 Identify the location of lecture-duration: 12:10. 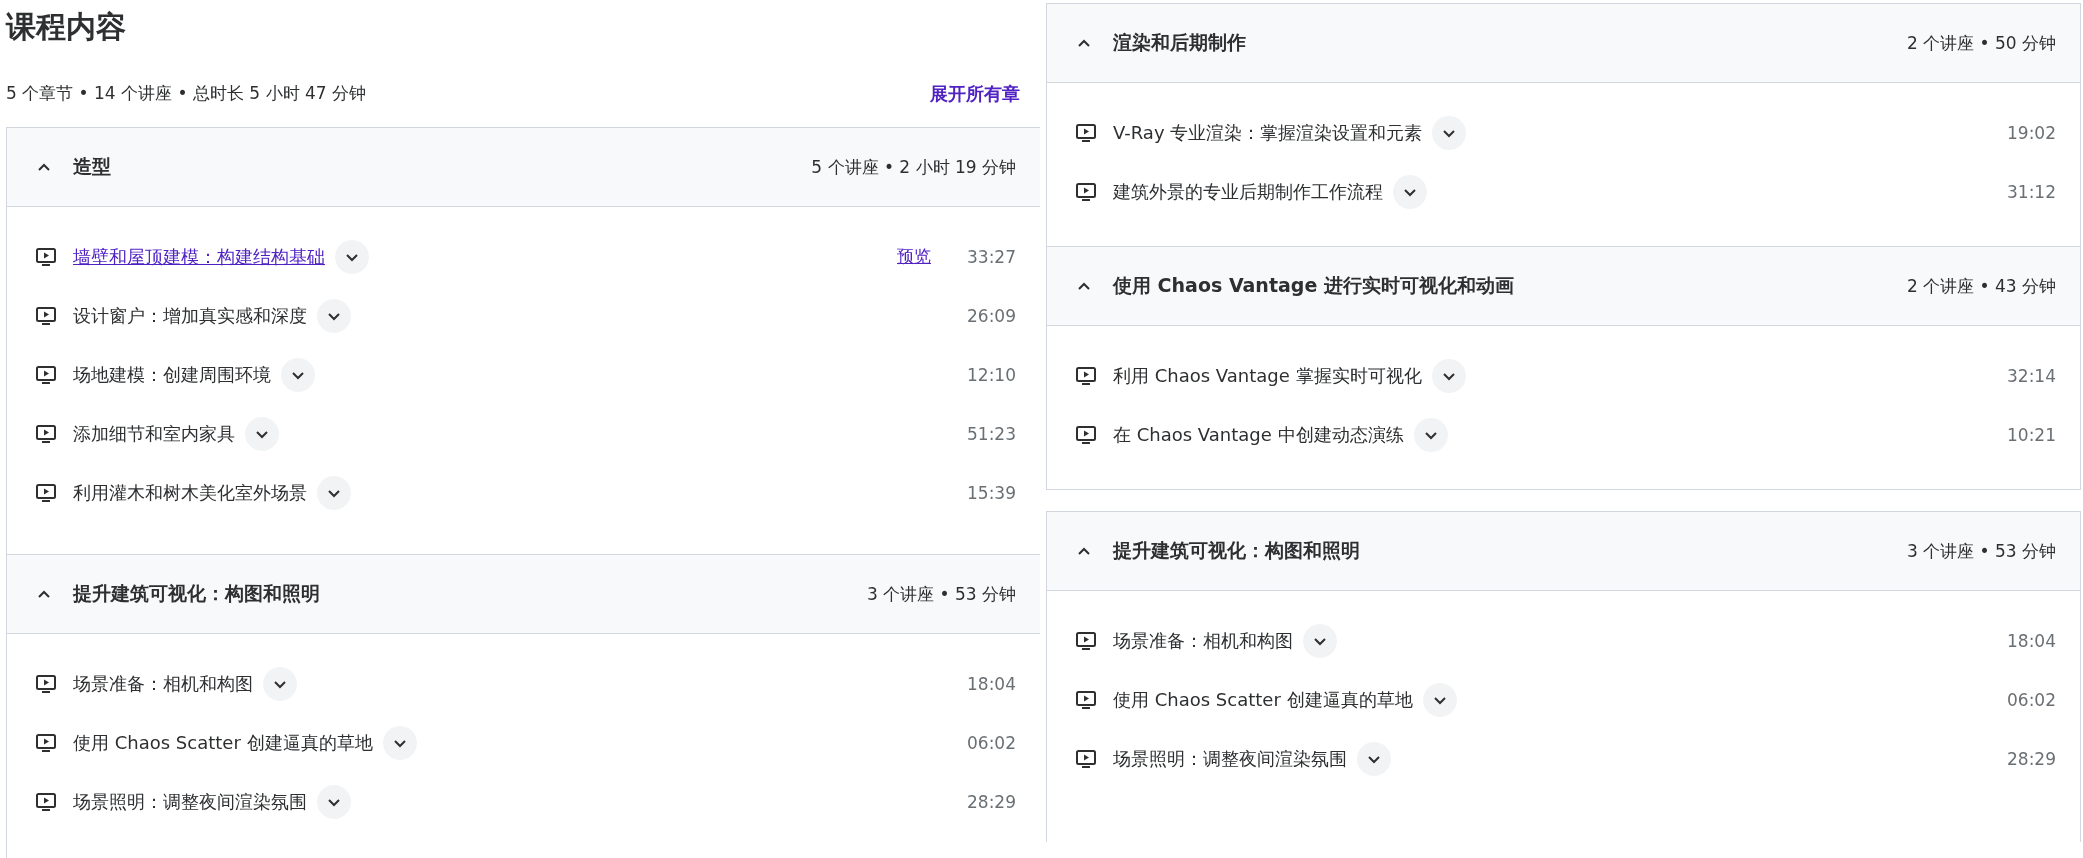
(991, 374).